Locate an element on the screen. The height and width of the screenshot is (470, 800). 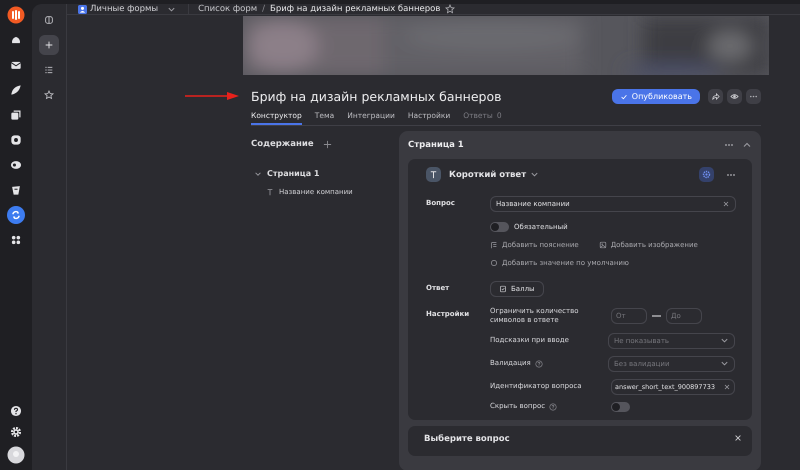
settings-button is located at coordinates (706, 174).